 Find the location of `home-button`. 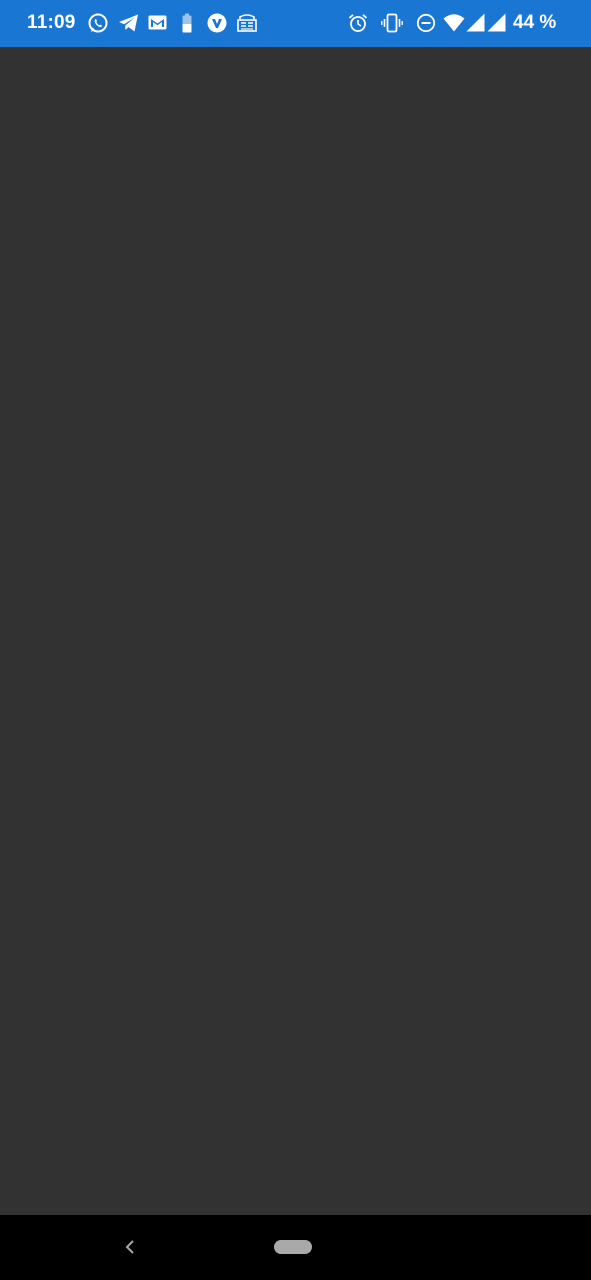

home-button is located at coordinates (293, 1247).